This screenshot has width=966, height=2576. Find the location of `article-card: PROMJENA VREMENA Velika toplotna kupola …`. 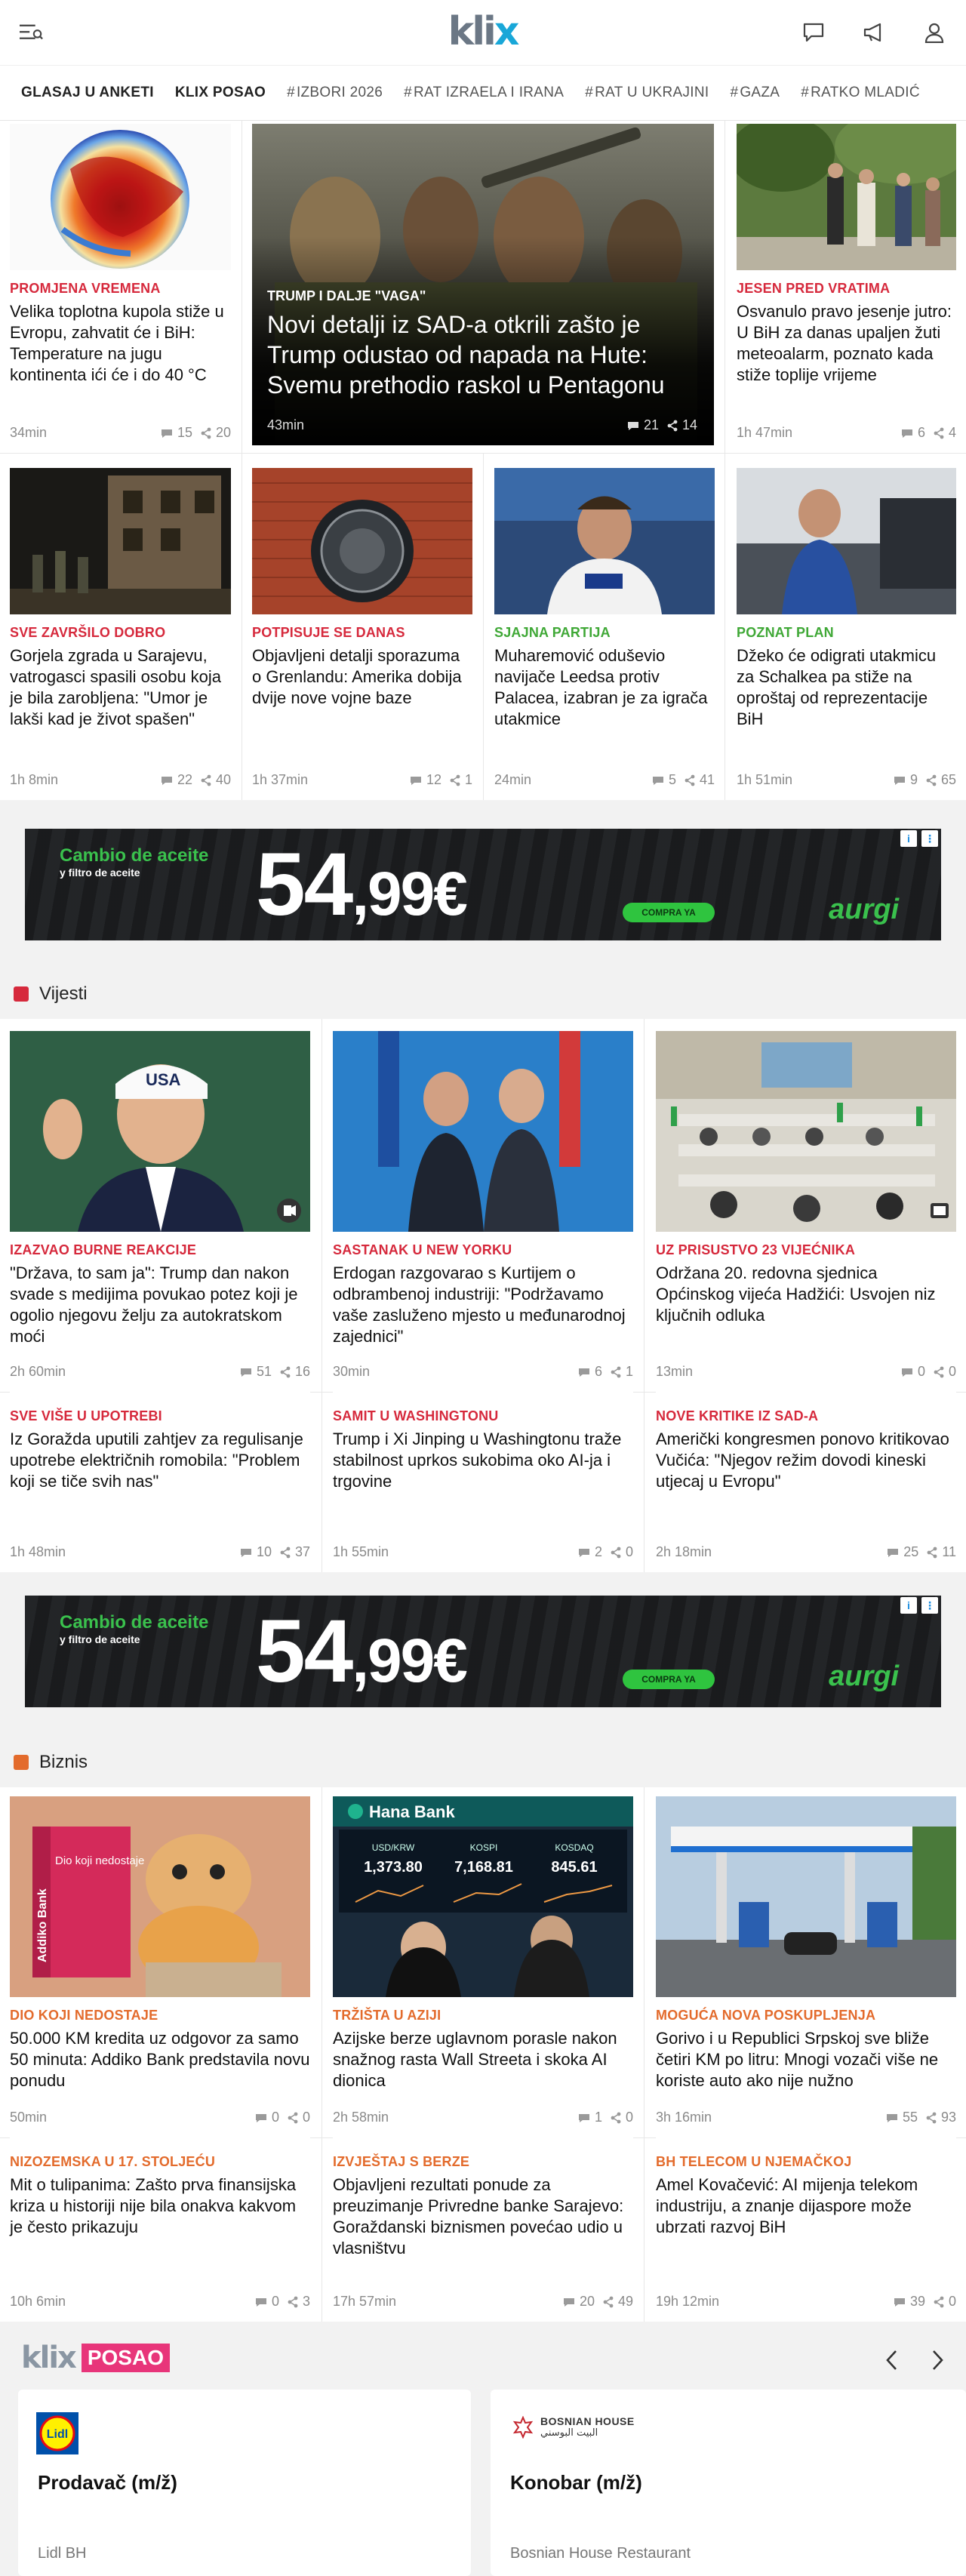

article-card: PROMJENA VREMENA Velika toplotna kupola … is located at coordinates (120, 288).